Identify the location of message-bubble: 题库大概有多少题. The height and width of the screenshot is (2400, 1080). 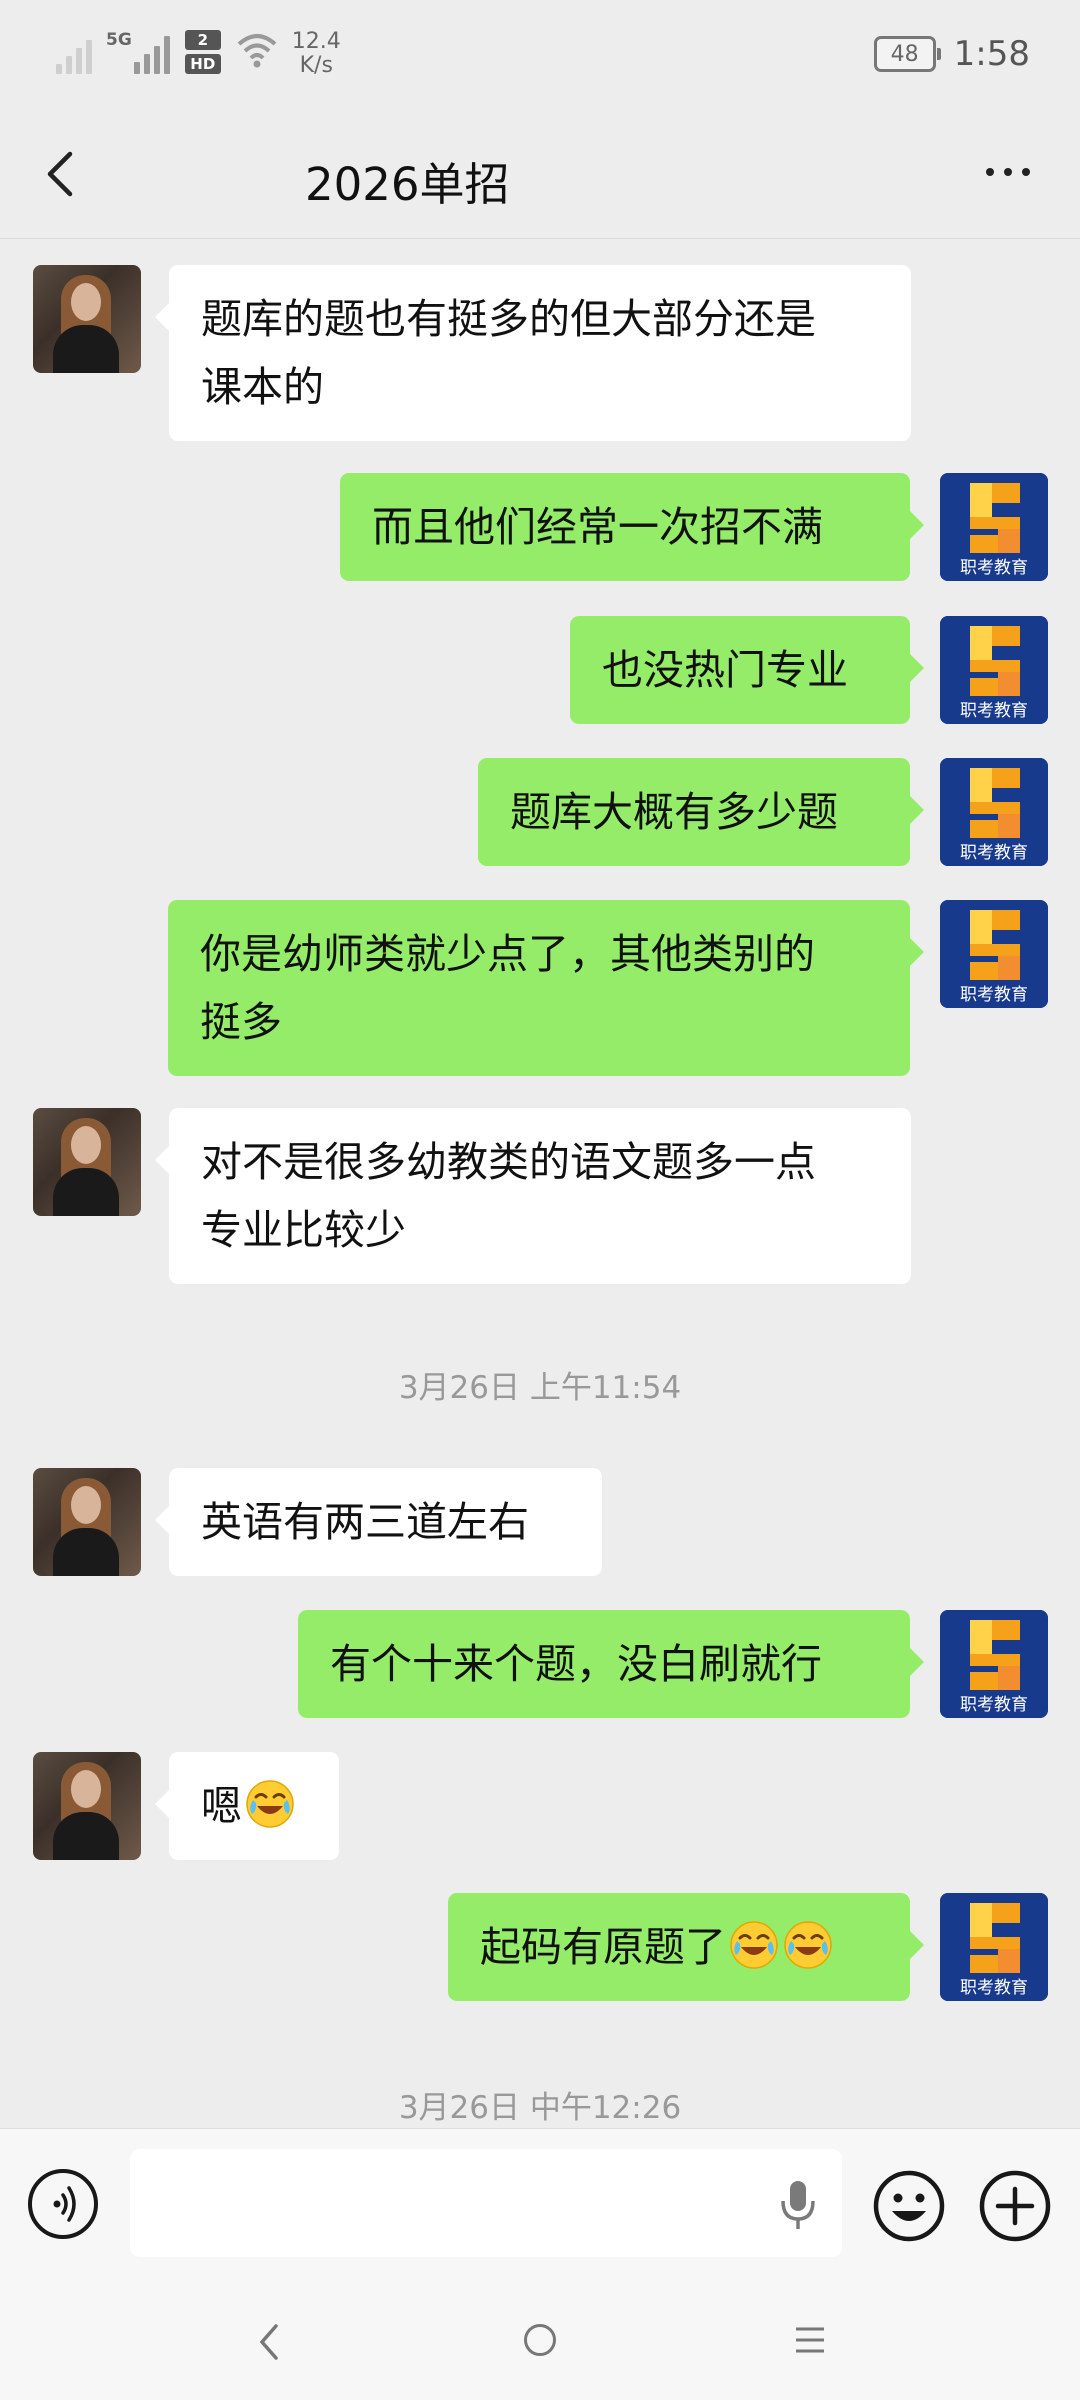
(701, 812).